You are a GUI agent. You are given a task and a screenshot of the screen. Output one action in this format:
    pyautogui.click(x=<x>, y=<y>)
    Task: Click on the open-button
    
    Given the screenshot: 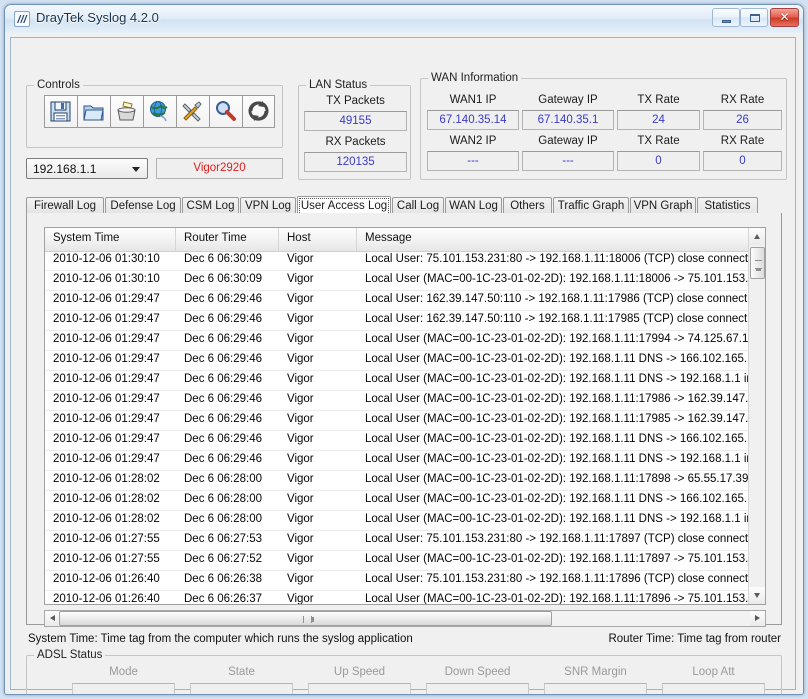 What is the action you would take?
    pyautogui.click(x=93, y=111)
    